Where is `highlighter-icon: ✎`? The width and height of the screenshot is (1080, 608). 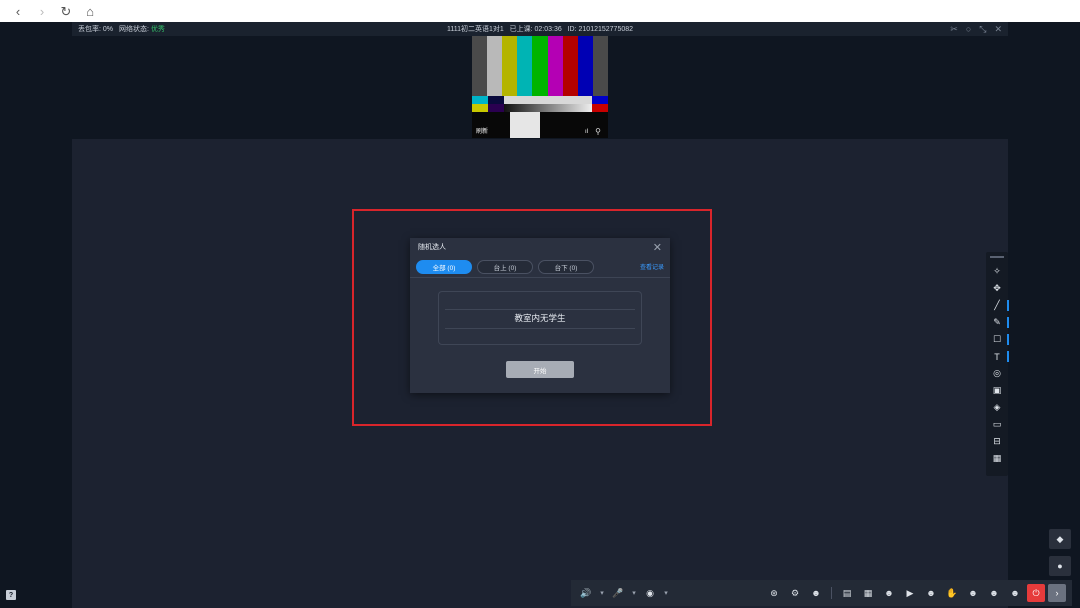
highlighter-icon: ✎ is located at coordinates (998, 322).